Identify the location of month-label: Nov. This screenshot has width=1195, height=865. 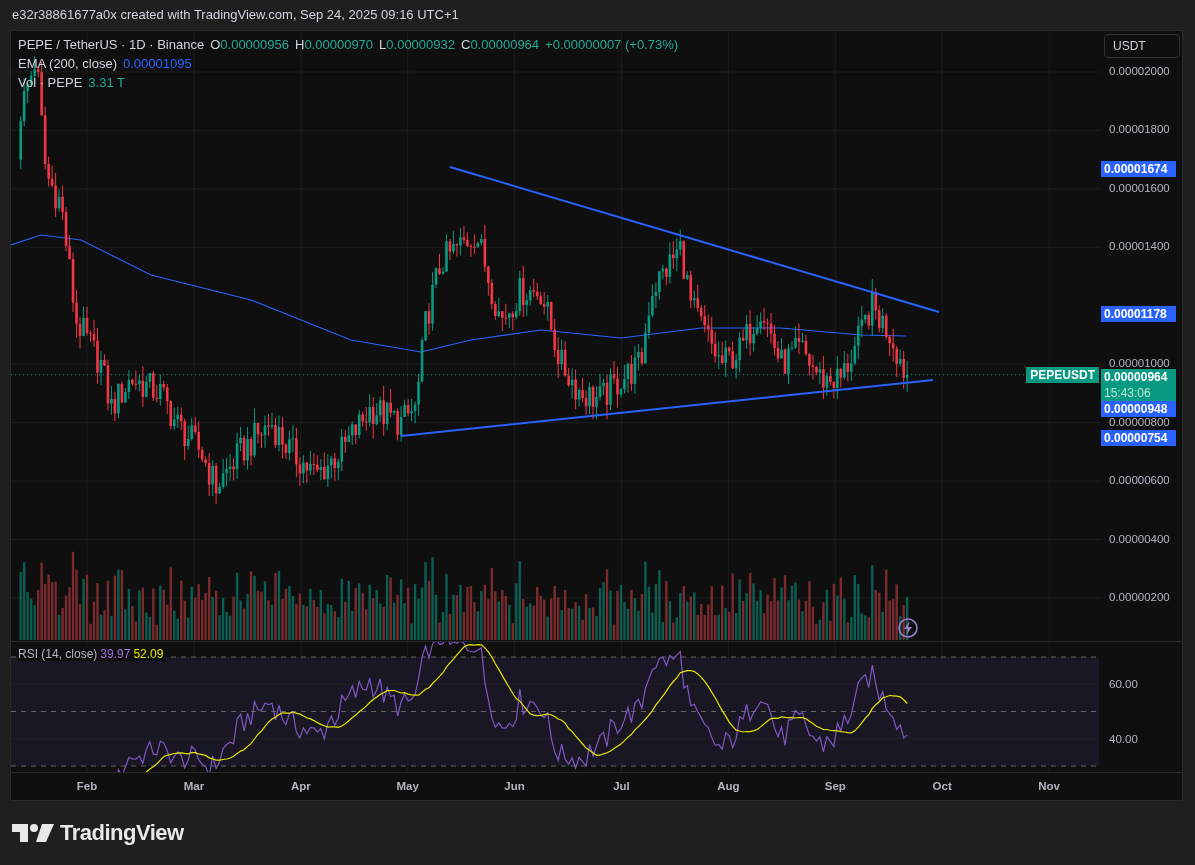
(1049, 786).